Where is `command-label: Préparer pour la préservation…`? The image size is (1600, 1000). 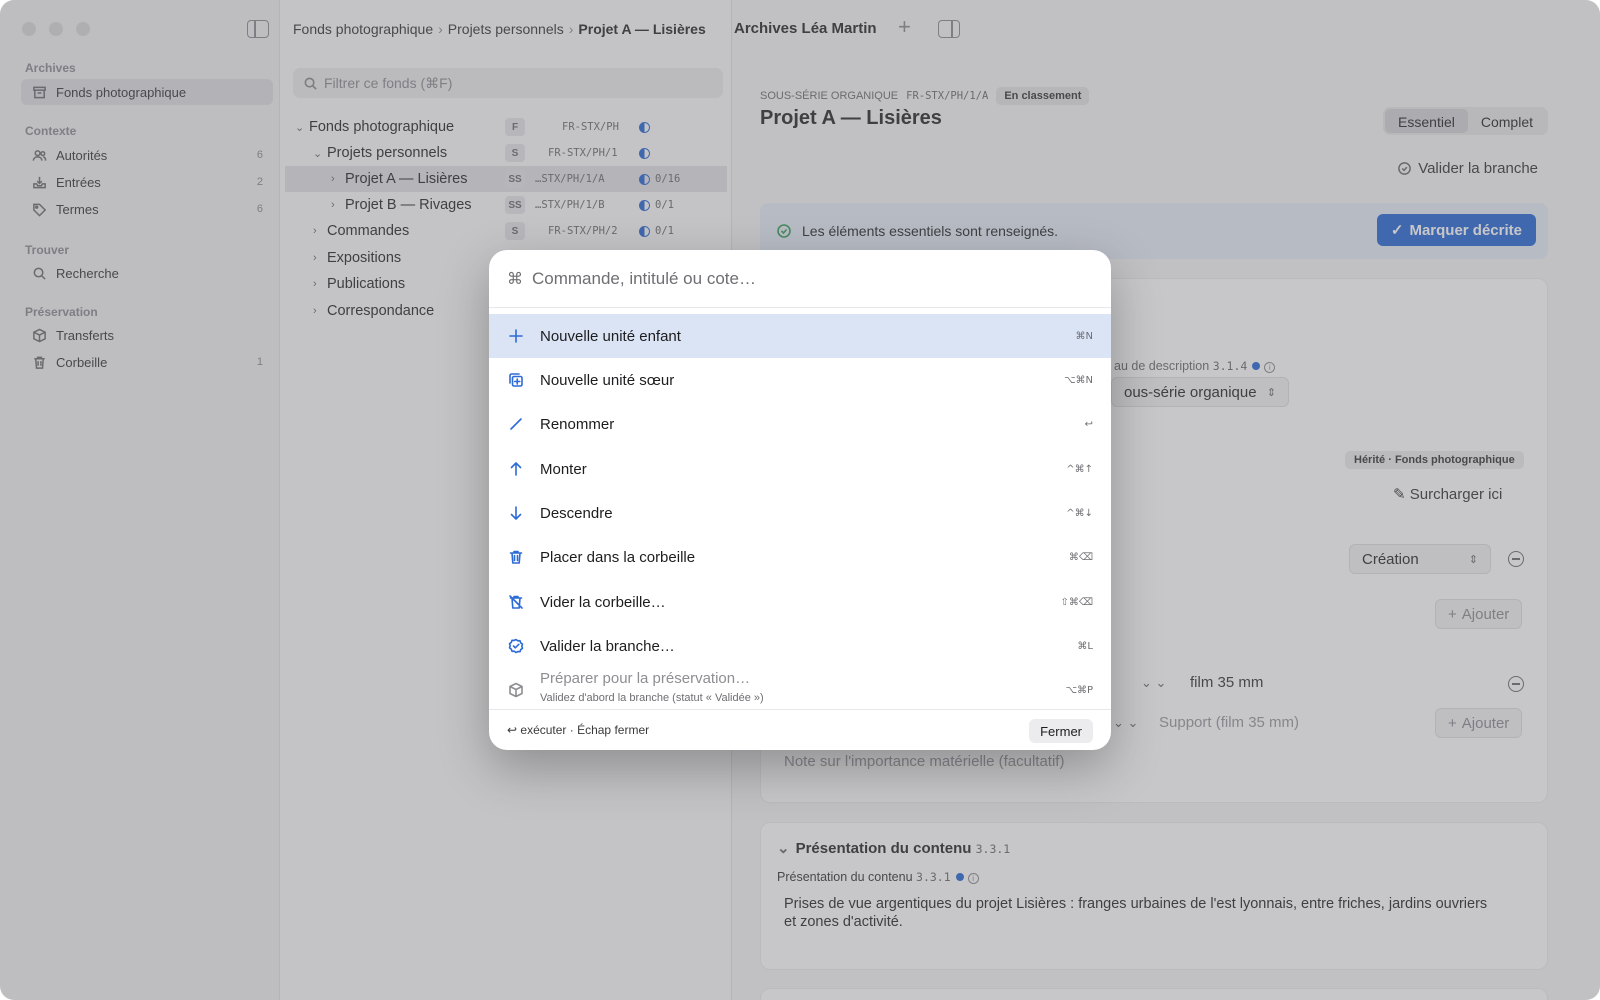 command-label: Préparer pour la préservation… is located at coordinates (645, 678).